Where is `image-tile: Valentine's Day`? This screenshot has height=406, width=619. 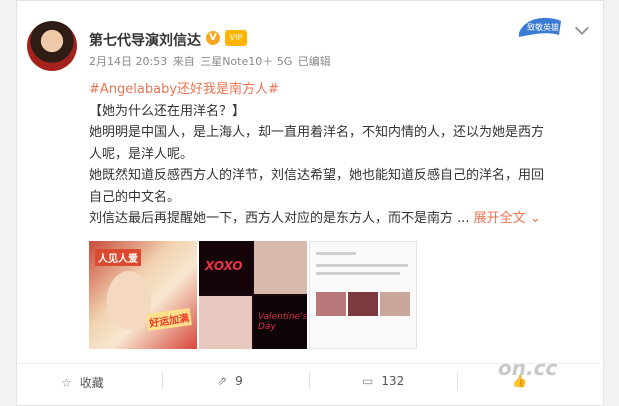
image-tile: Valentine's Day is located at coordinates (280, 322).